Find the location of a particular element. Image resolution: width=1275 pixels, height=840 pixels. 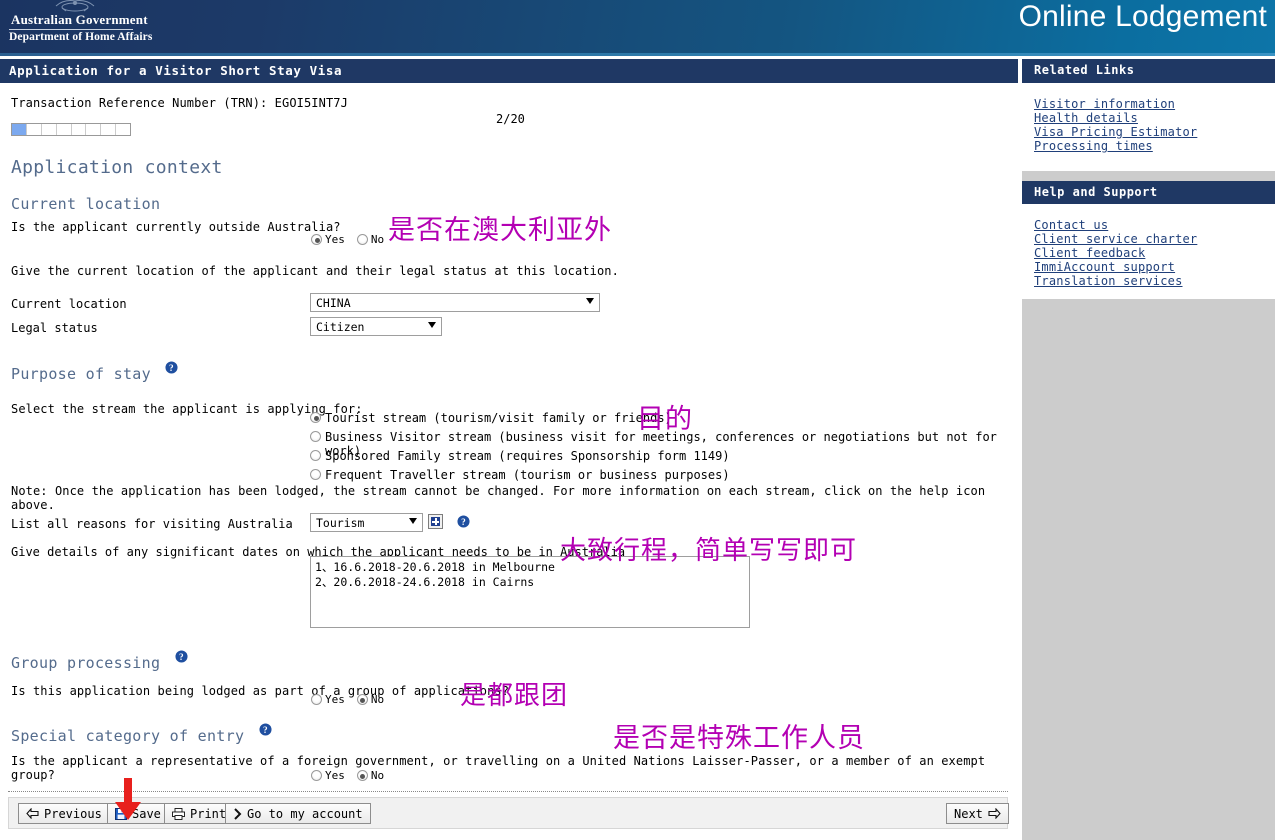

heading-purpose-of-stay-label: Purpose of stay is located at coordinates (81, 374).